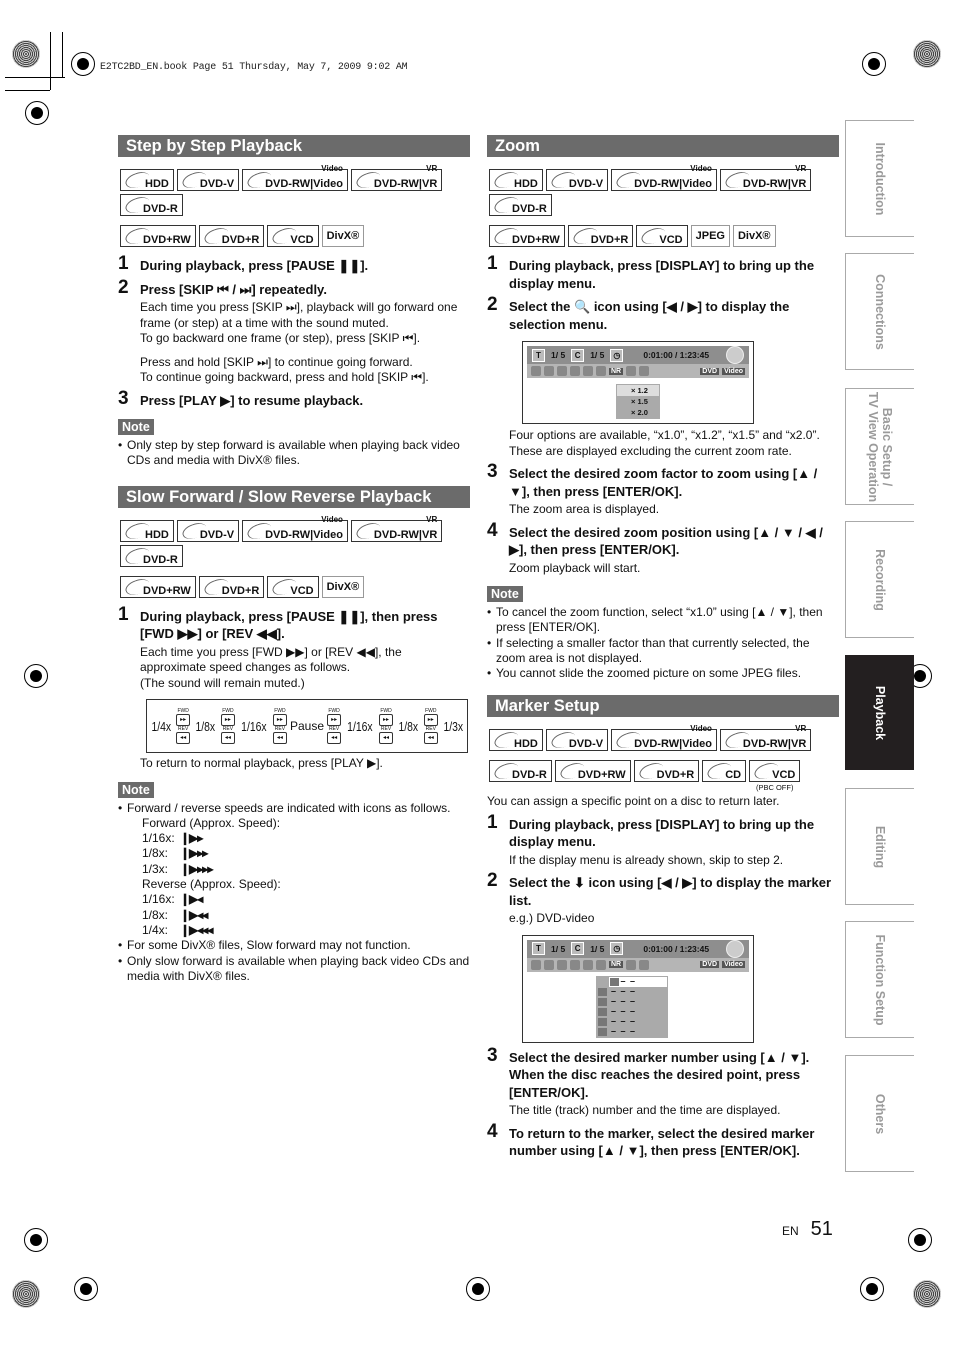 This screenshot has height=1351, width=954. Describe the element at coordinates (558, 948) in the screenshot. I see `title-value: 1/ 5` at that location.